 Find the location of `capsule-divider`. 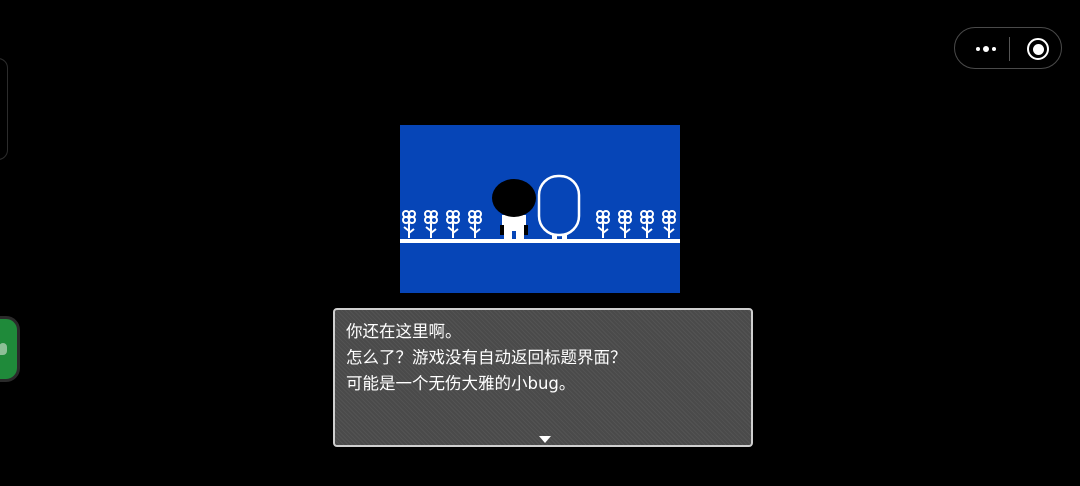

capsule-divider is located at coordinates (1009, 49).